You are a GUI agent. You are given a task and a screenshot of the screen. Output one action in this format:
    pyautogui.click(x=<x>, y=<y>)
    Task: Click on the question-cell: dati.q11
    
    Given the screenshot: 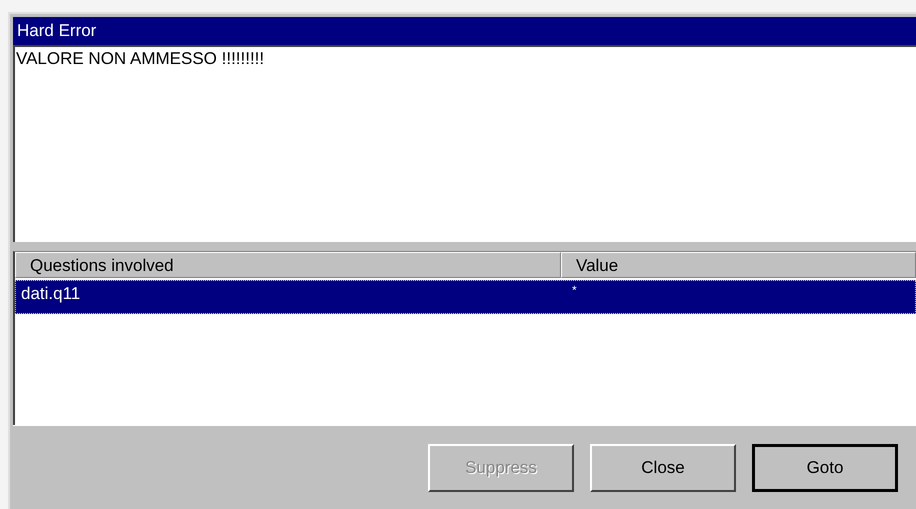 What is the action you would take?
    pyautogui.click(x=50, y=293)
    